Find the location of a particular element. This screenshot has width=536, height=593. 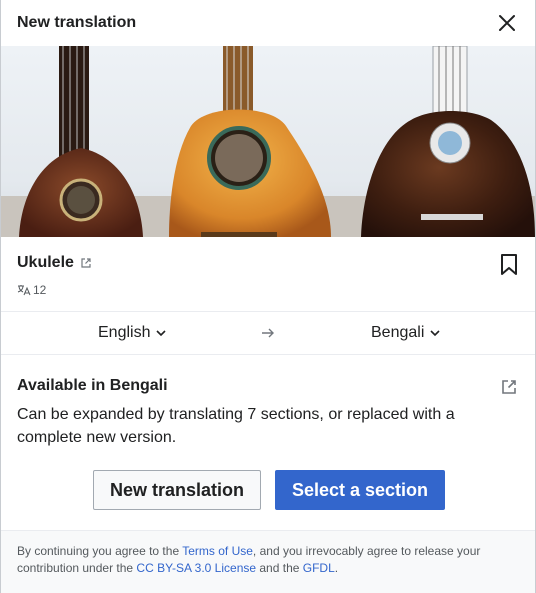

select-section-button: Select a section is located at coordinates (360, 490).